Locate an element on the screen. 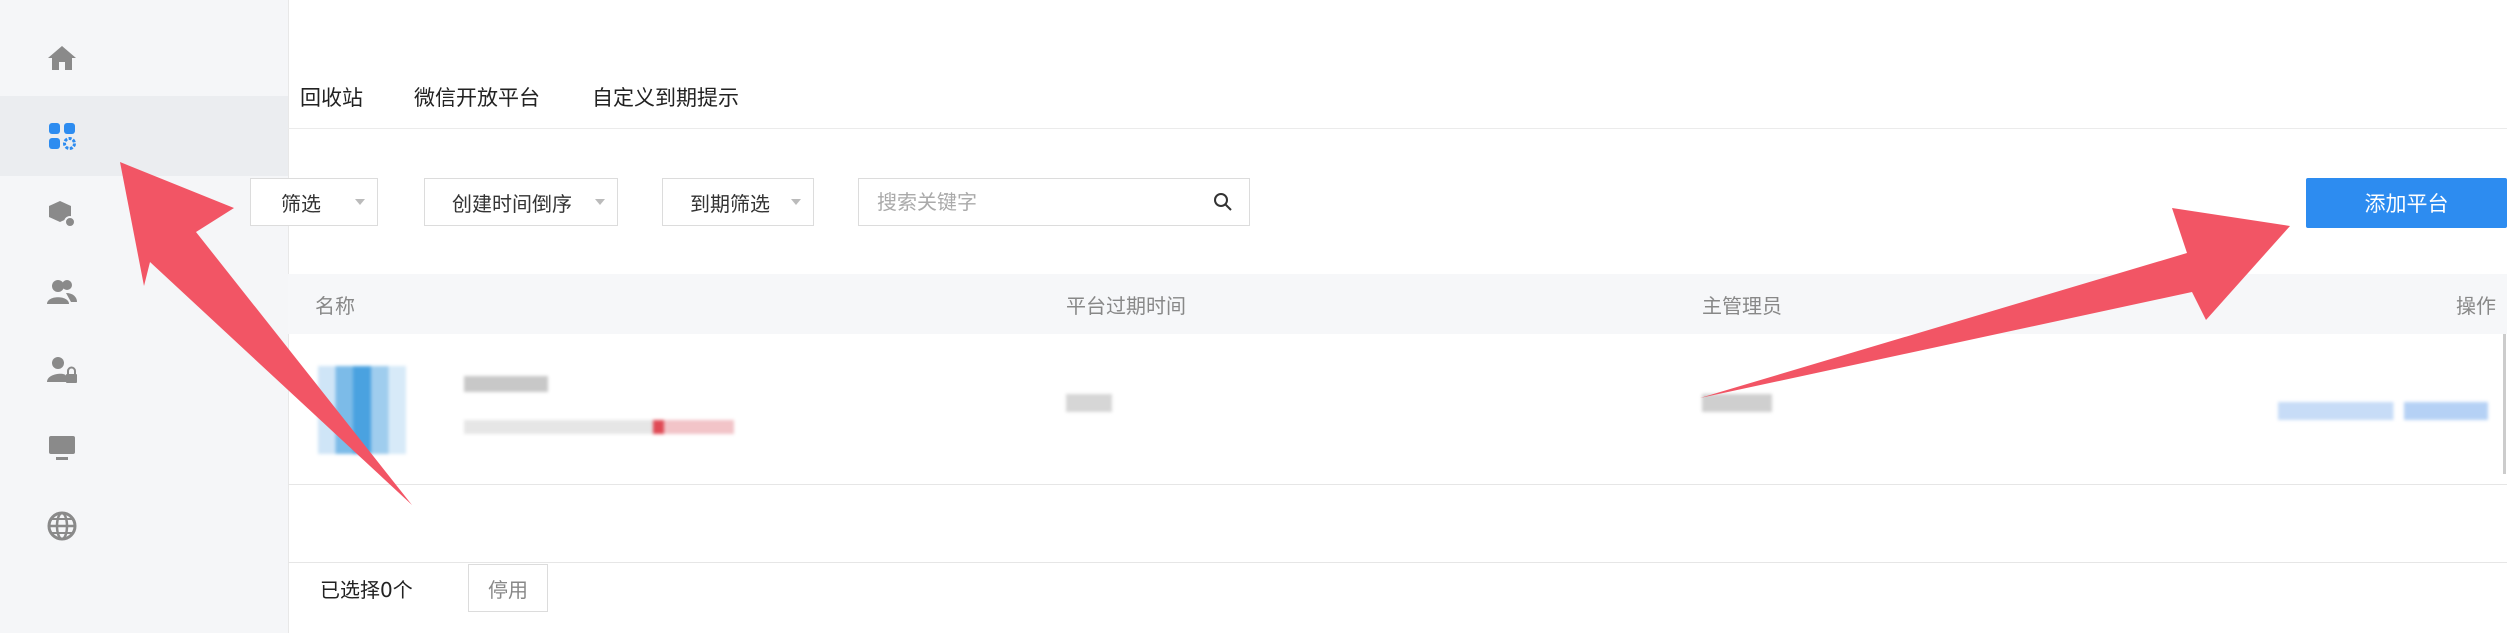 The height and width of the screenshot is (633, 2507). row-action-links-redacted is located at coordinates (2383, 411).